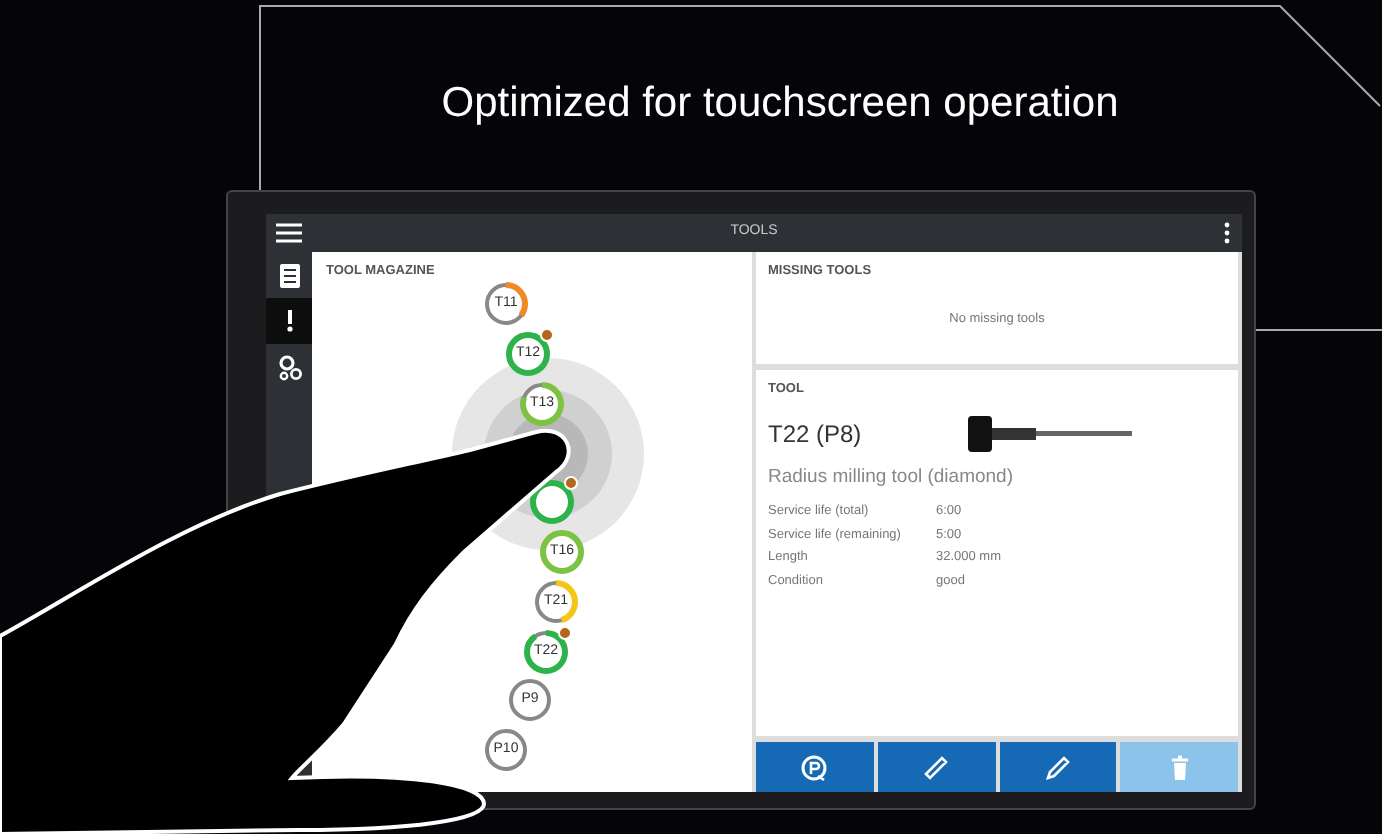 The height and width of the screenshot is (834, 1382). I want to click on pencil-icon, so click(1057, 767).